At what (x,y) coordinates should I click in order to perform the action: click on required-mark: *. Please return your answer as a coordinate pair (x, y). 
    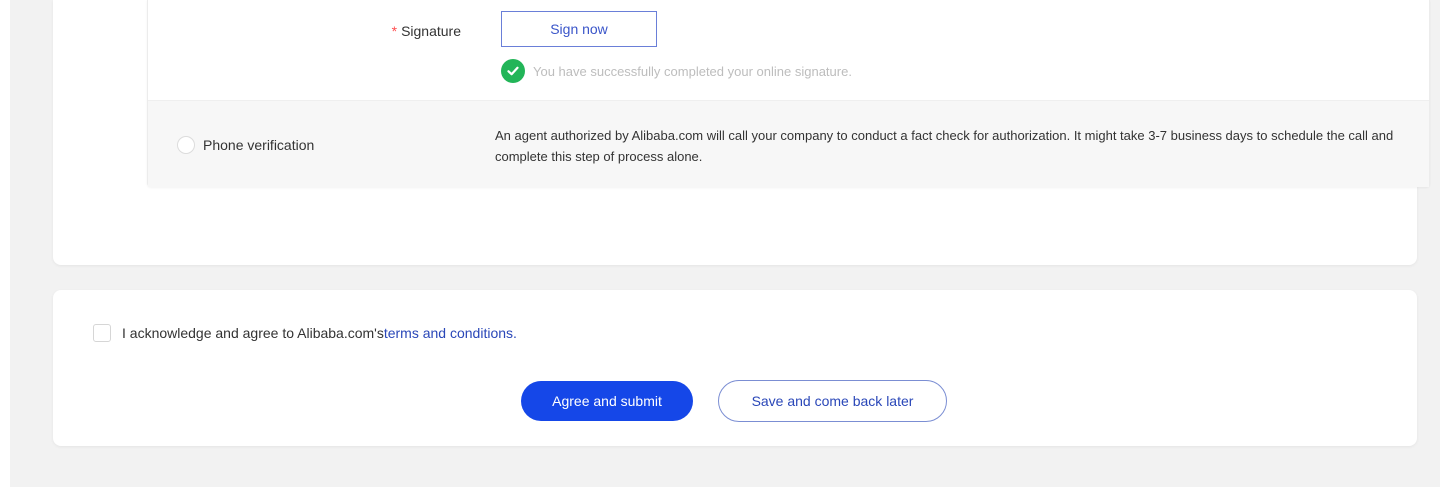
    Looking at the image, I should click on (394, 31).